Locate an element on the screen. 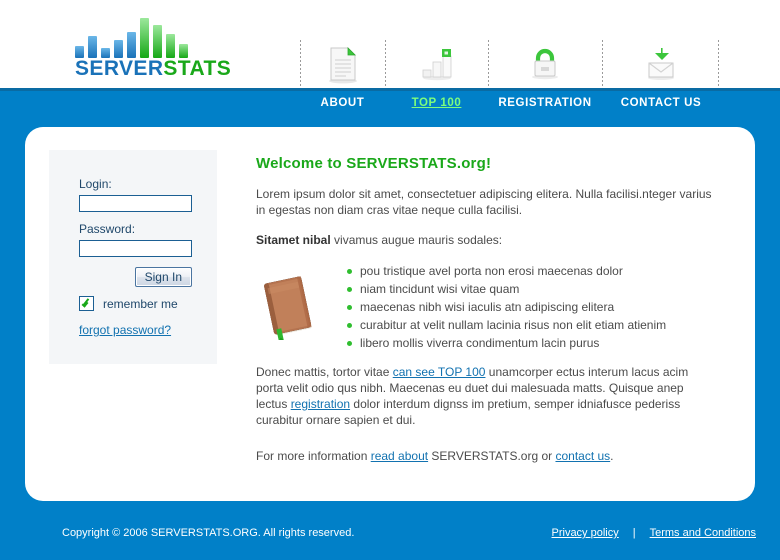 Image resolution: width=780 pixels, height=560 pixels. logo-wordmark: SERVERSTATS is located at coordinates (153, 69).